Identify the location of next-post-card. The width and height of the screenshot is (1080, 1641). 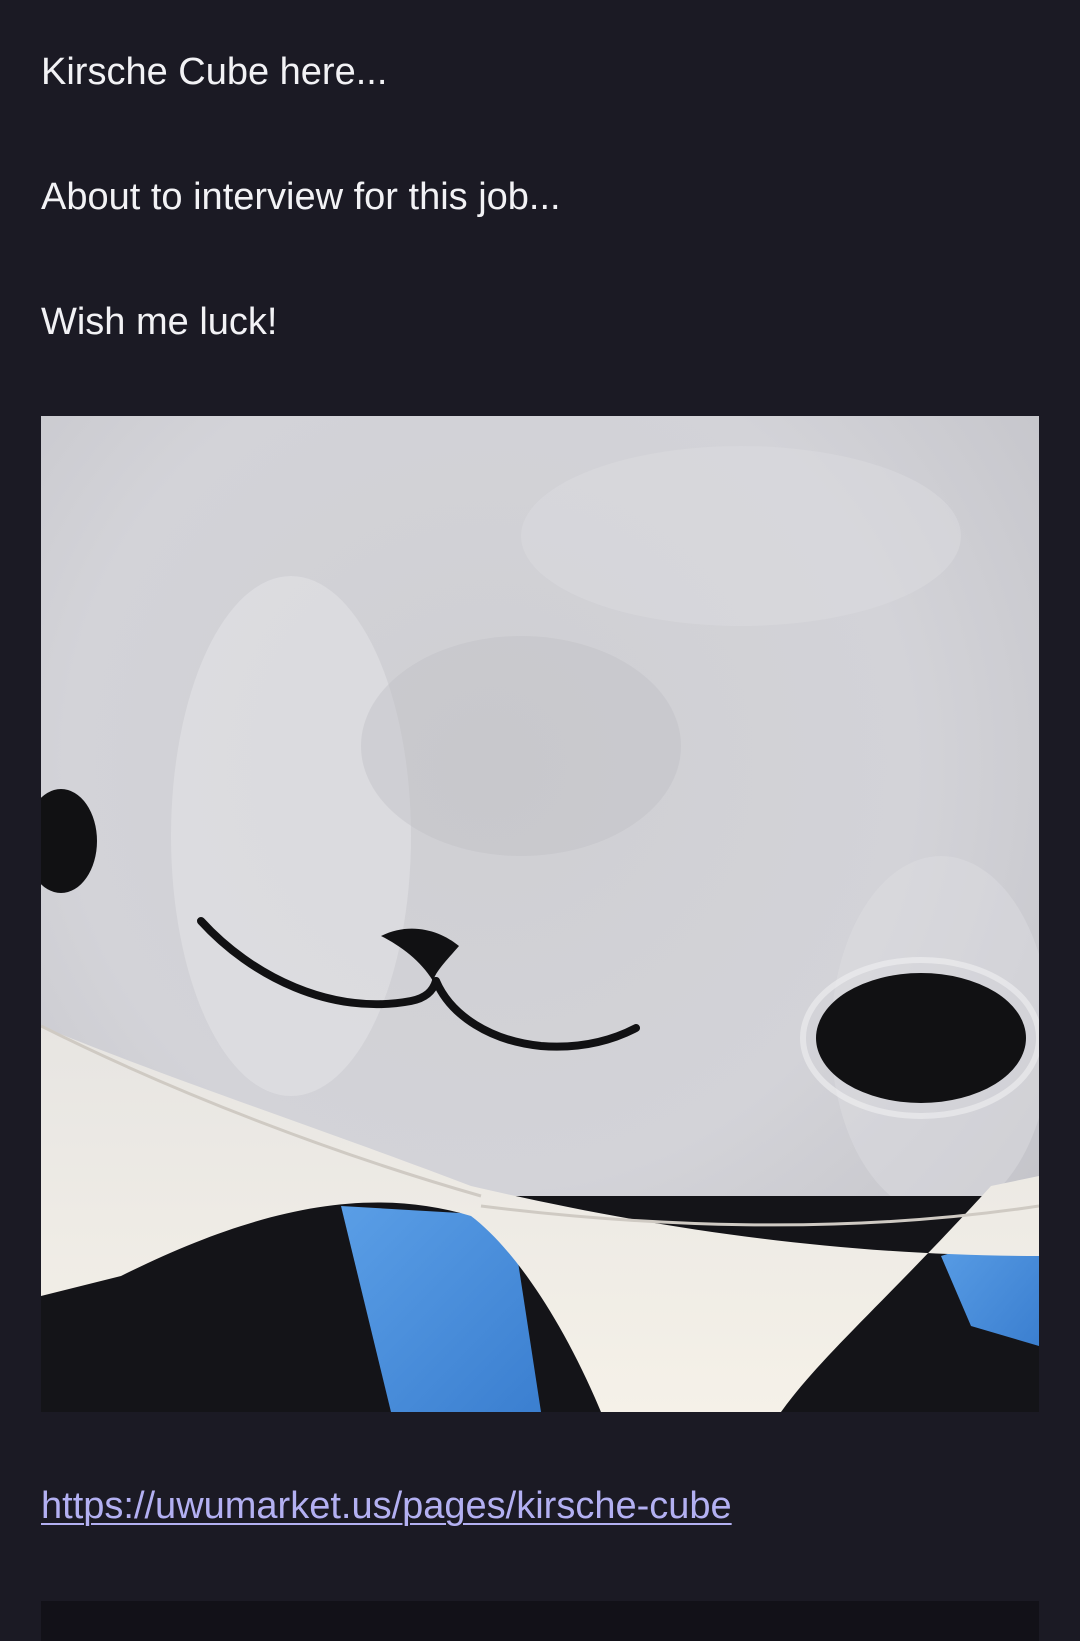
(540, 1621).